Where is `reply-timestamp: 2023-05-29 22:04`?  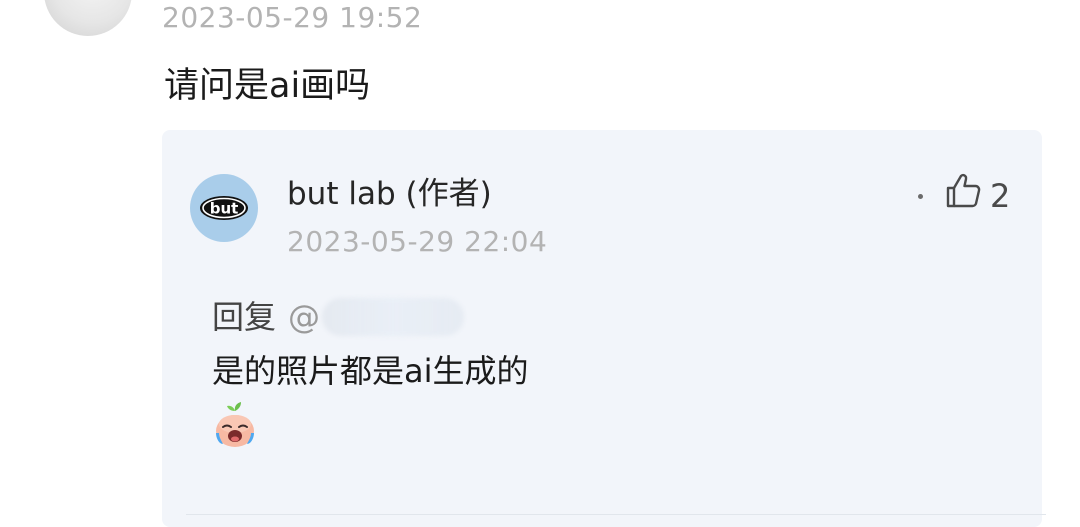 reply-timestamp: 2023-05-29 22:04 is located at coordinates (417, 241).